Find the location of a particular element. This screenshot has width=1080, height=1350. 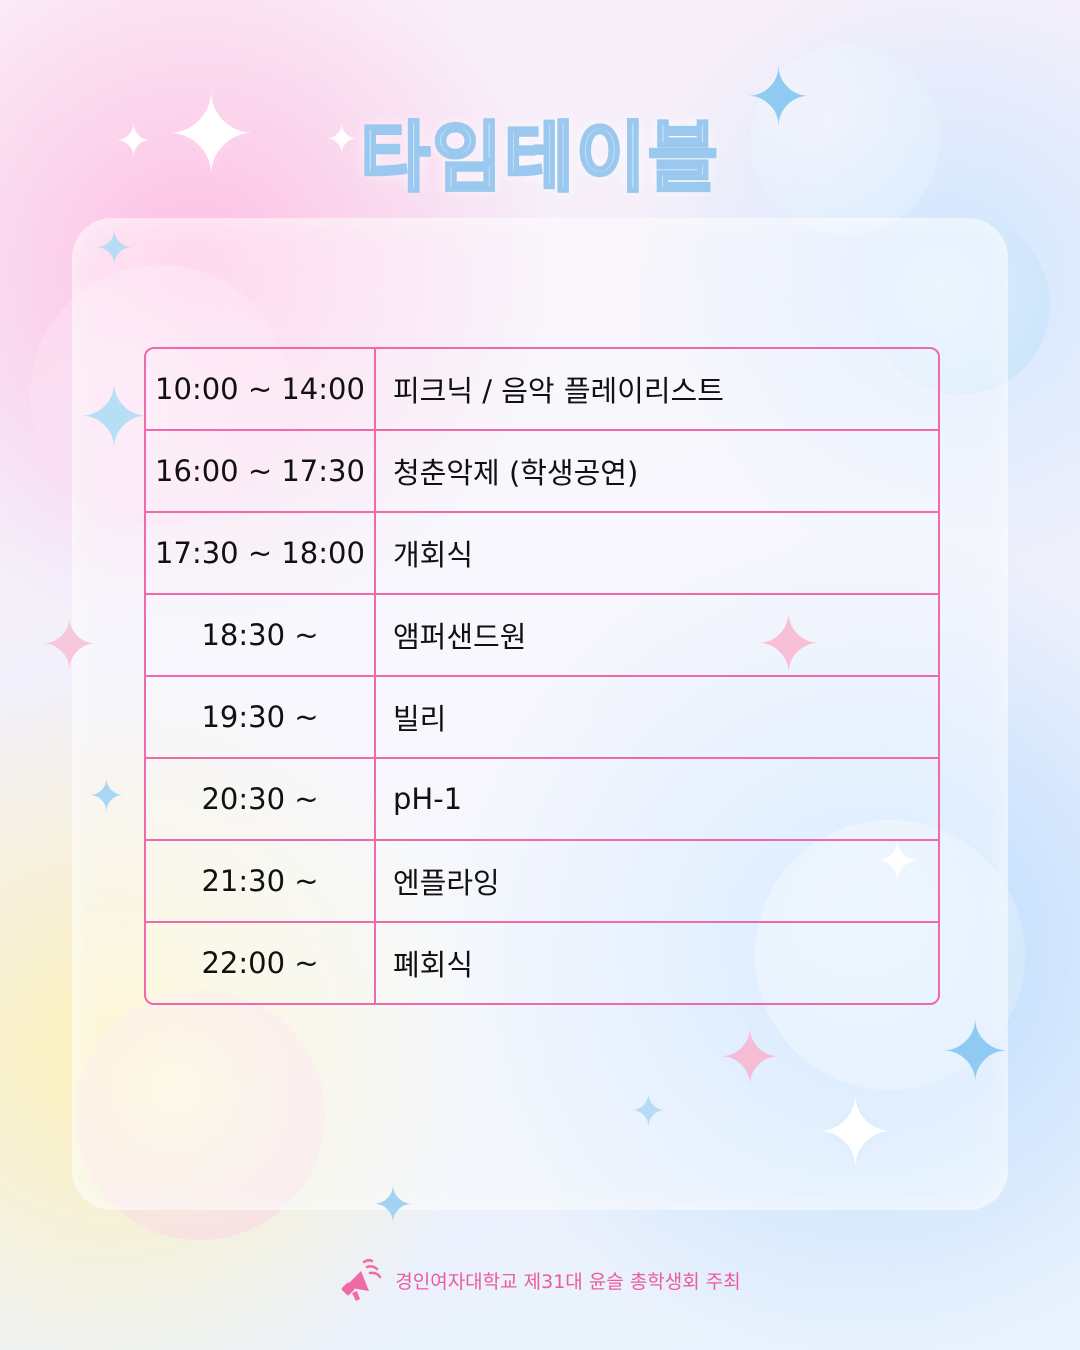

time-cell: 10:00 ~ 14:00 is located at coordinates (261, 389).